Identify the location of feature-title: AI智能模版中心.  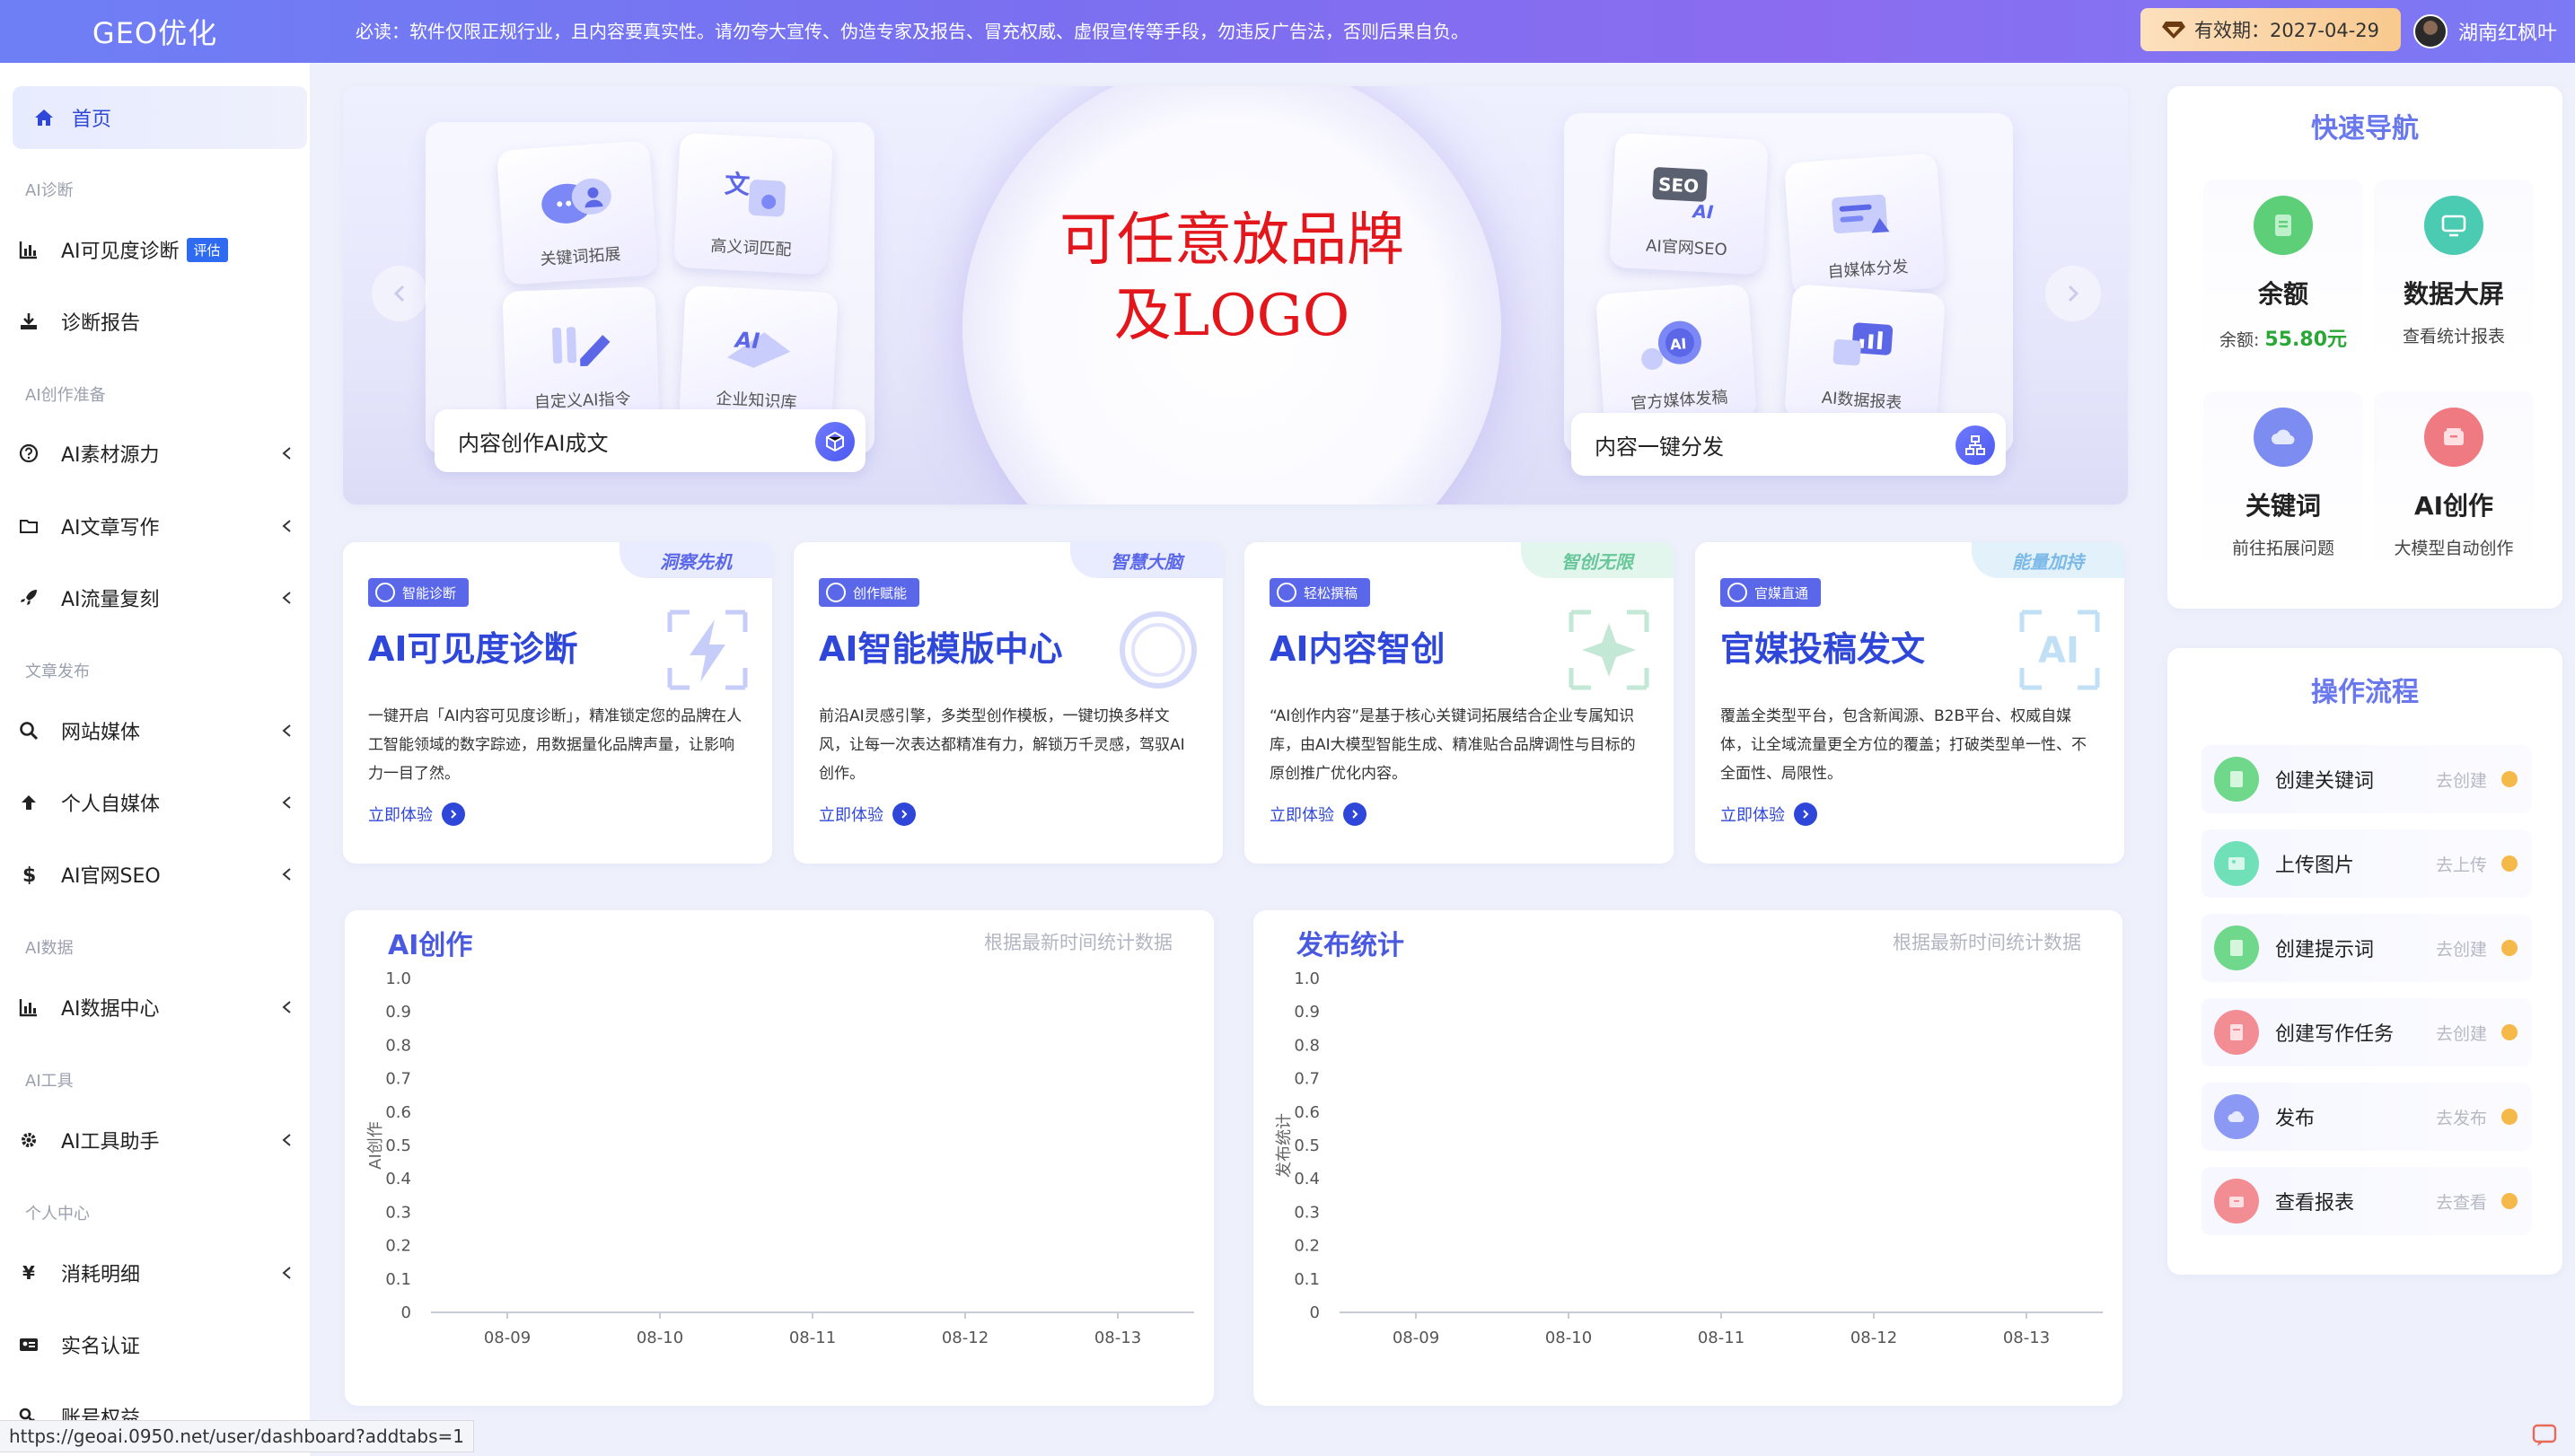
(941, 649).